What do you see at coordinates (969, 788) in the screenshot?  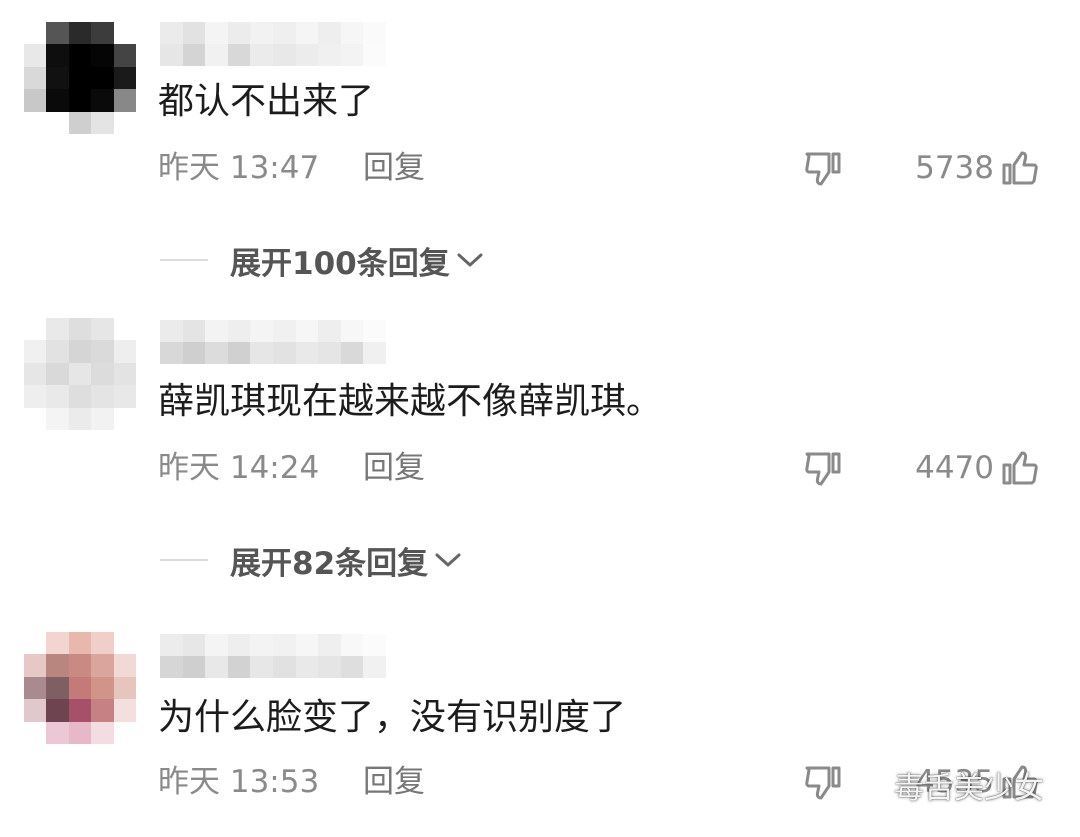 I see `watermark-text: 毒舌美少女` at bounding box center [969, 788].